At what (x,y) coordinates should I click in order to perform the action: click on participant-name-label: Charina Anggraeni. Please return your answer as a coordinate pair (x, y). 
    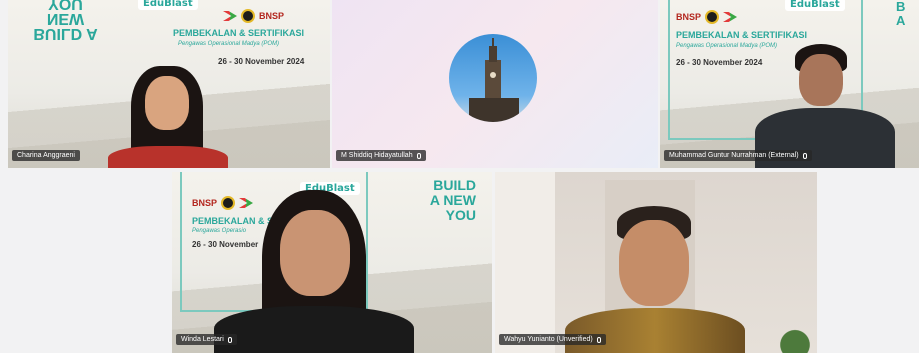
    Looking at the image, I should click on (46, 155).